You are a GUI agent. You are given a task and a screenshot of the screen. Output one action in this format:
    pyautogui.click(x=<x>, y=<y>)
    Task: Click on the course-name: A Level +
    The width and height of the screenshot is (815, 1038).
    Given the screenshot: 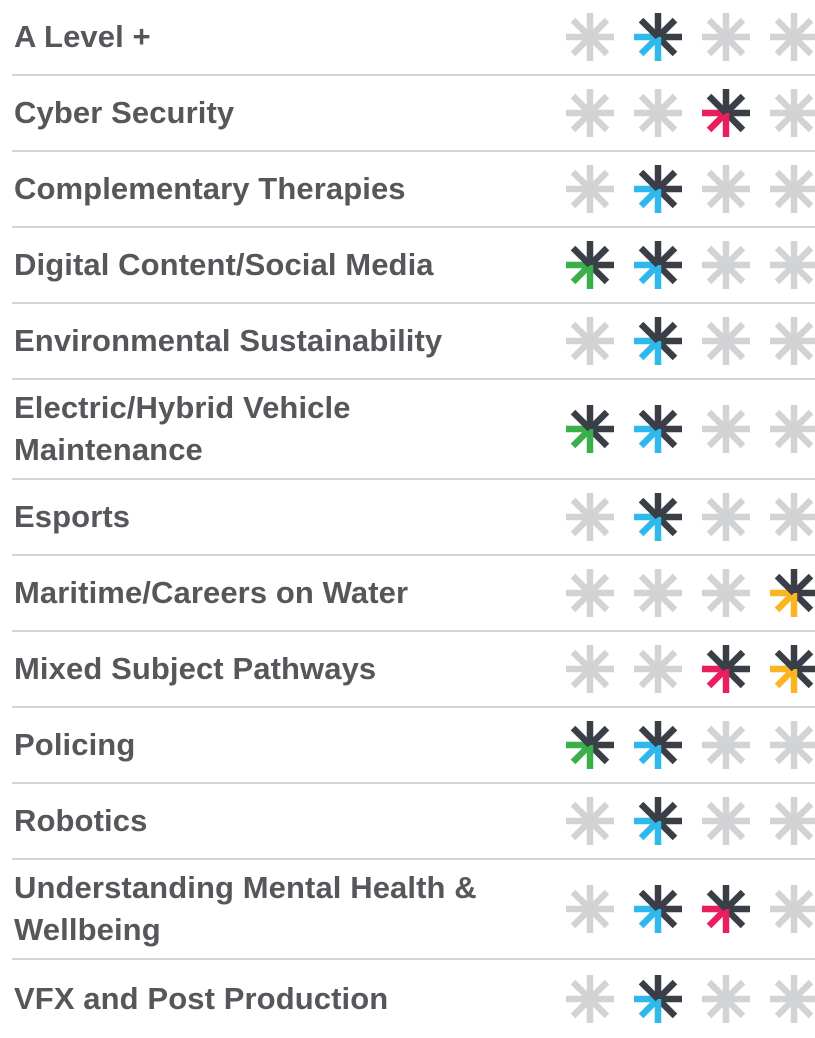 What is the action you would take?
    pyautogui.click(x=82, y=36)
    